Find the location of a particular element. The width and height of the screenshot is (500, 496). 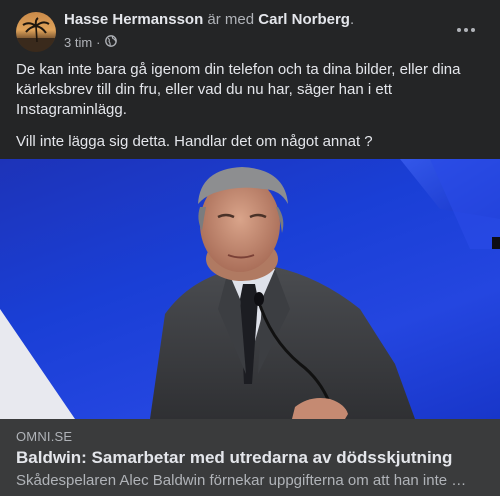

post-author-line: Hasse Hermansson är med Carl Norberg. is located at coordinates (209, 19).